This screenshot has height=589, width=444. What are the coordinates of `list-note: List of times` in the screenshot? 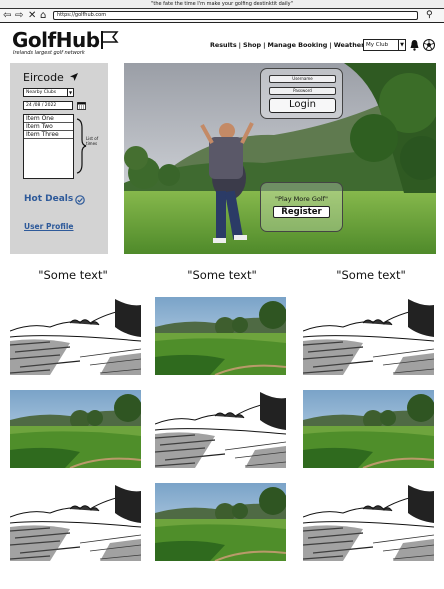 It's located at (92, 141).